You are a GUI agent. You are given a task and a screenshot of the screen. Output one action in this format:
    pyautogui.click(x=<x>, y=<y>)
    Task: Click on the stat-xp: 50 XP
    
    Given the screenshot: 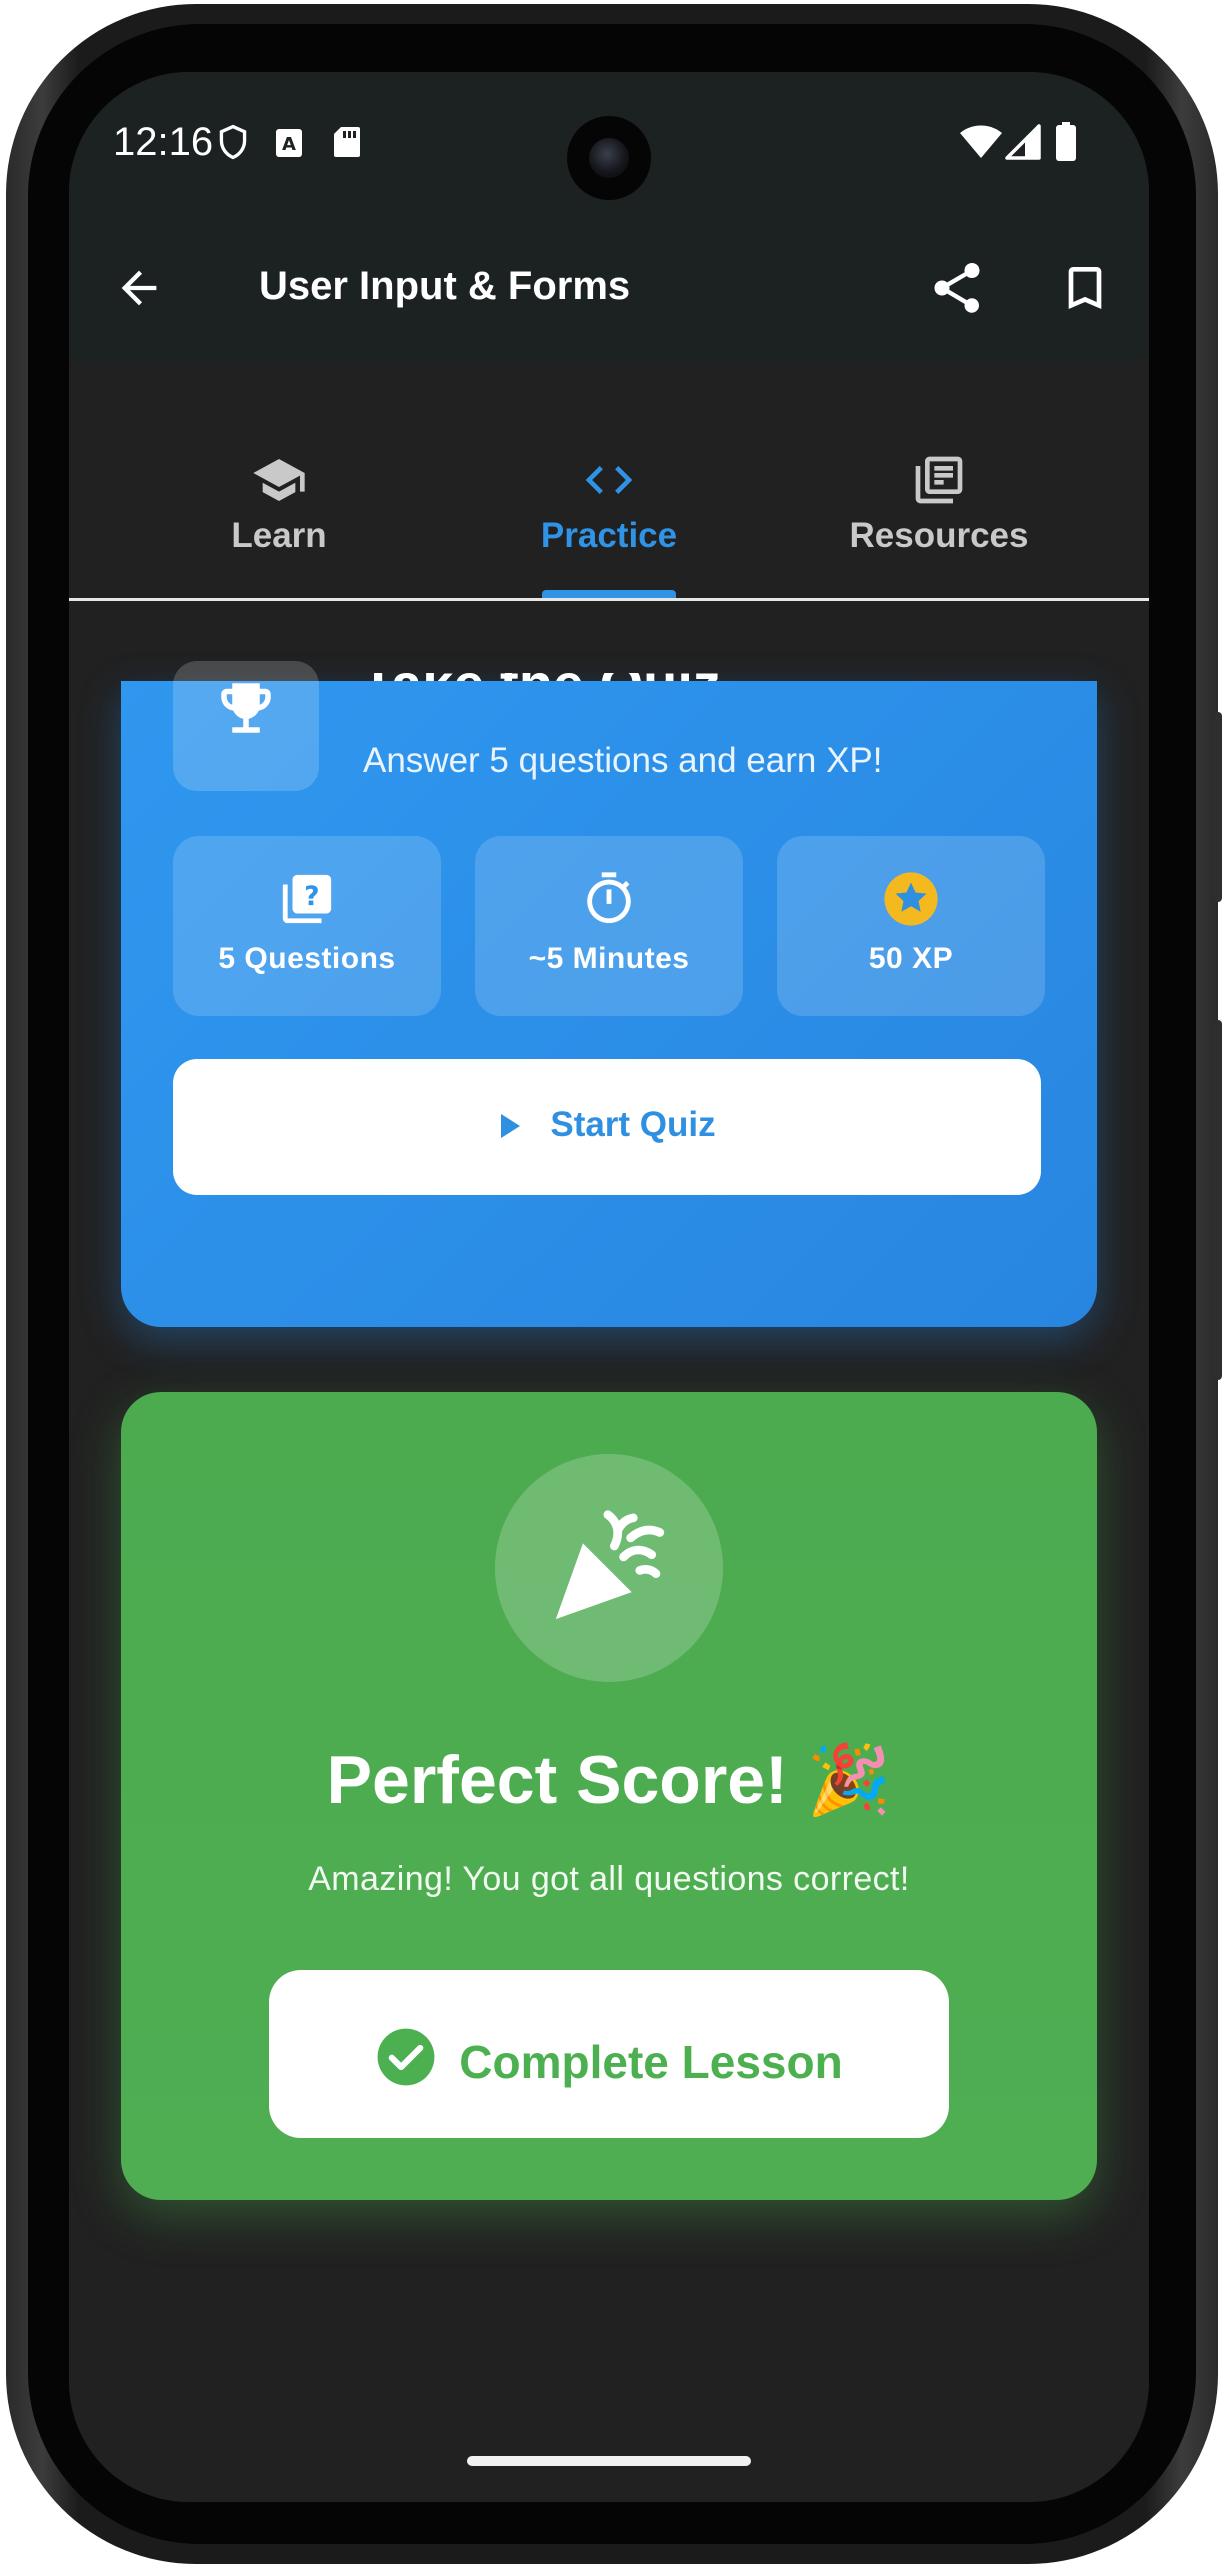 What is the action you would take?
    pyautogui.click(x=911, y=926)
    